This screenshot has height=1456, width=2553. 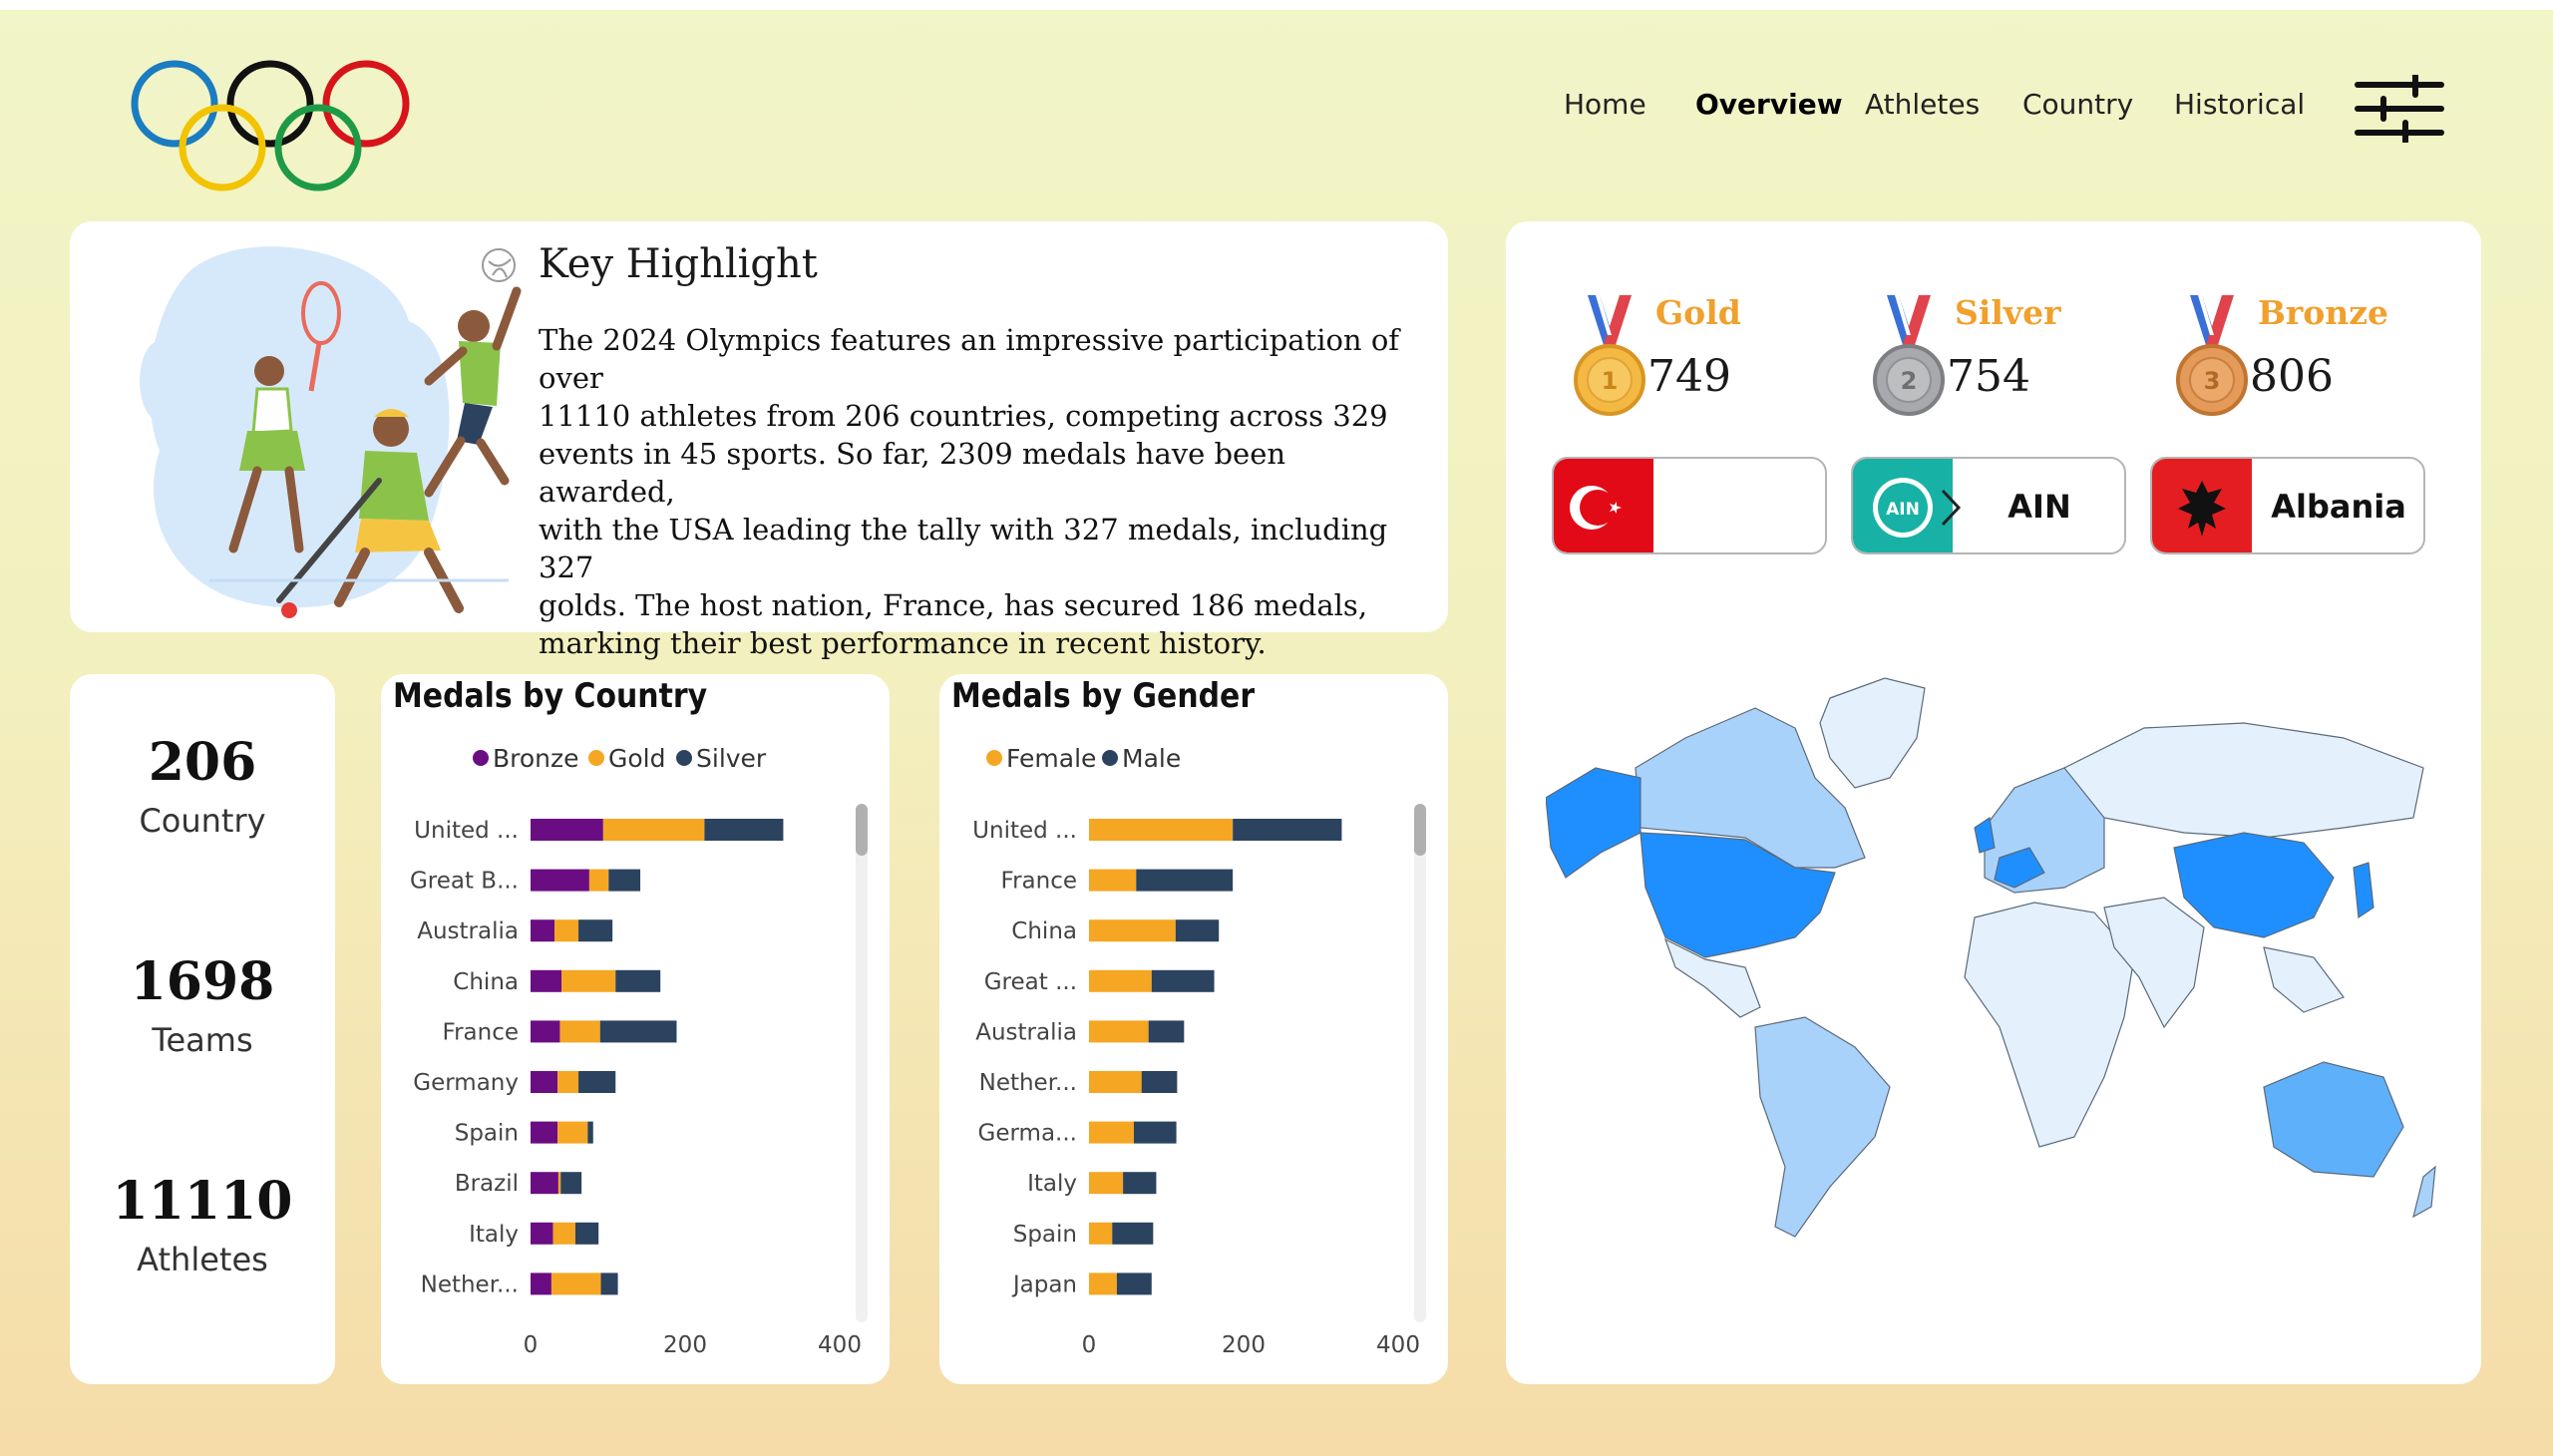 What do you see at coordinates (2338, 507) in the screenshot?
I see `country-card-label: Albania` at bounding box center [2338, 507].